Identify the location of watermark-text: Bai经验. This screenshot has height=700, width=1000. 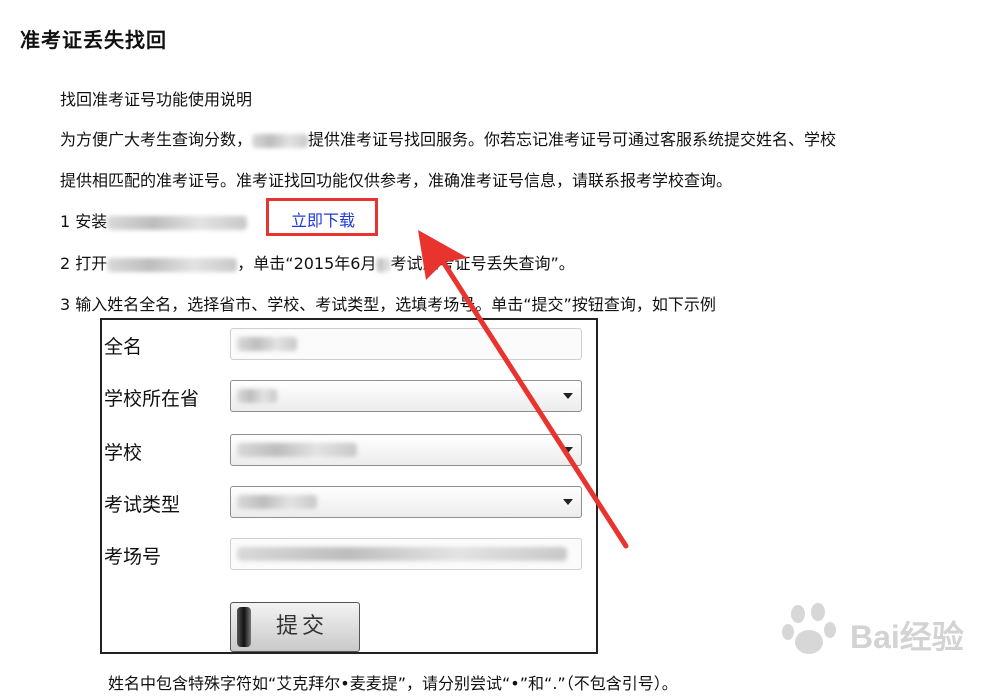
(907, 637).